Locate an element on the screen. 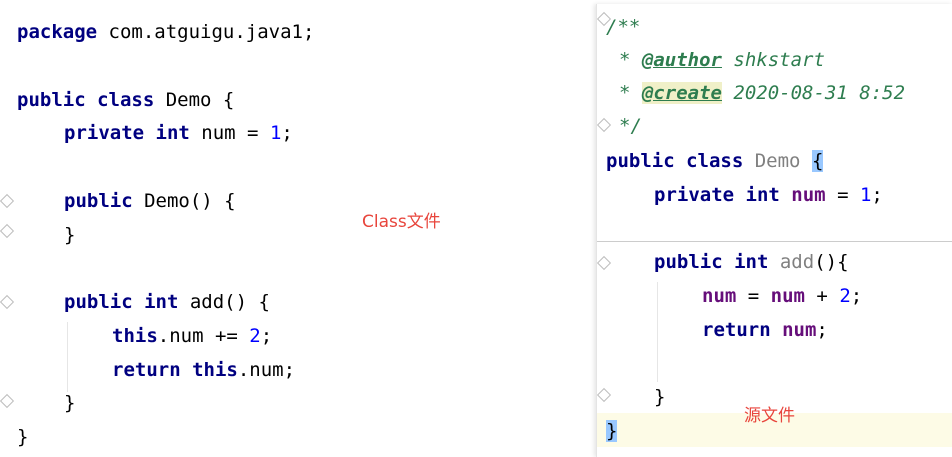 This screenshot has height=457, width=952. source-method-decl: public int add(){ is located at coordinates (751, 262).